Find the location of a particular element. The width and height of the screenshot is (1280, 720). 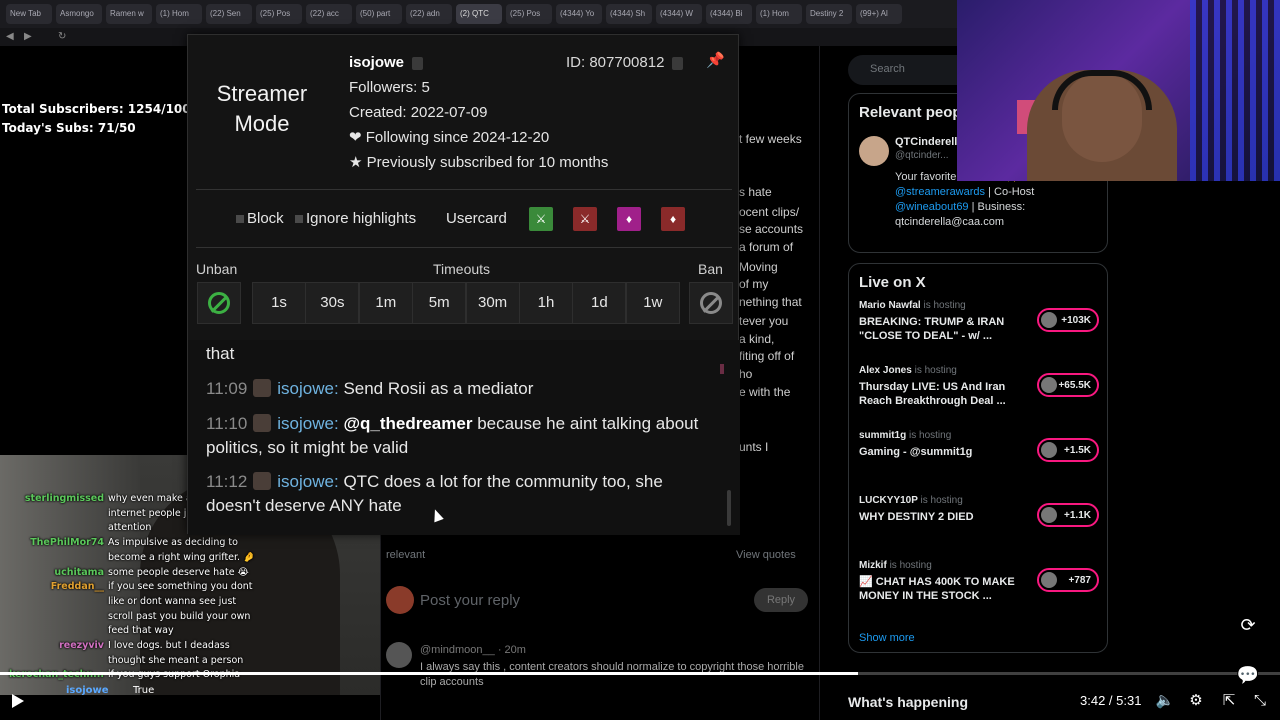

reply-composer: Post your reply Reply is located at coordinates (601, 600).